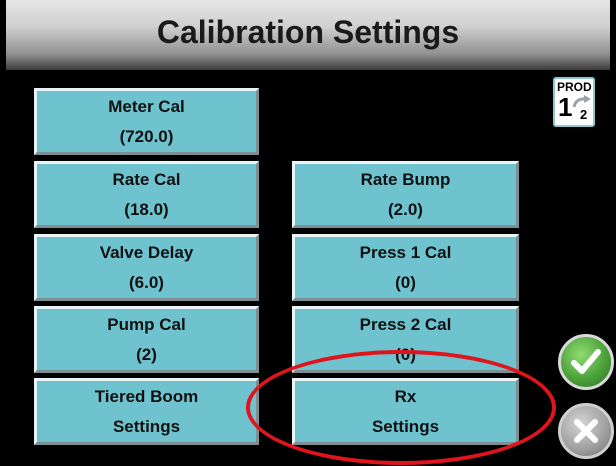 Image resolution: width=616 pixels, height=466 pixels. I want to click on rx-settings-button: Rx Settings, so click(405, 411).